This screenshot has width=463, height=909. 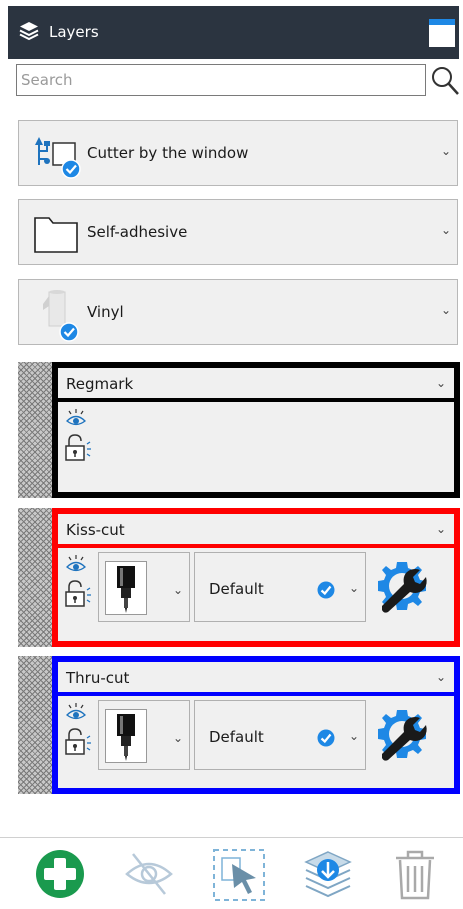 What do you see at coordinates (239, 875) in the screenshot?
I see `select-layer-icon` at bounding box center [239, 875].